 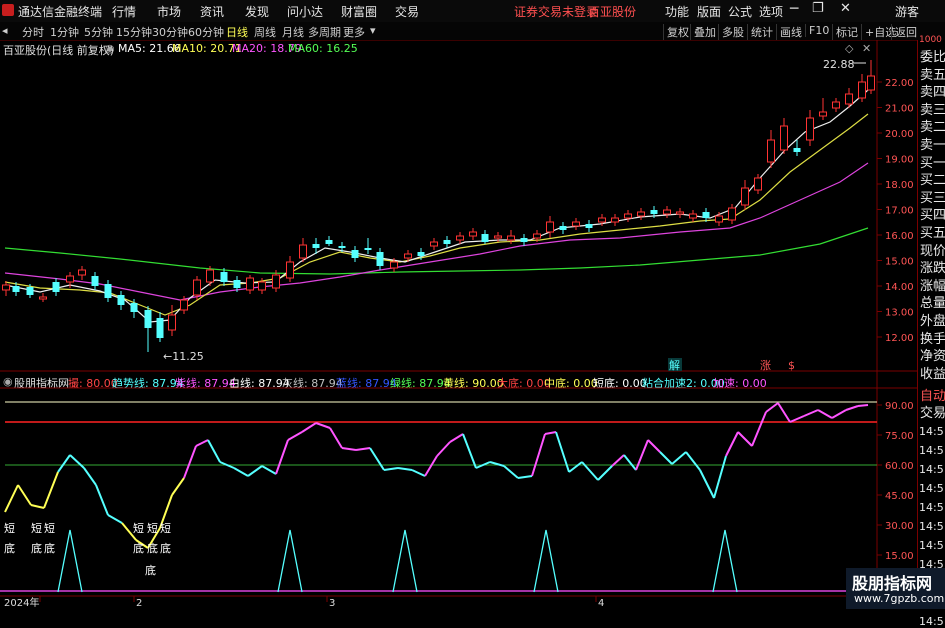 I want to click on panel-item: 委比, so click(x=932, y=57).